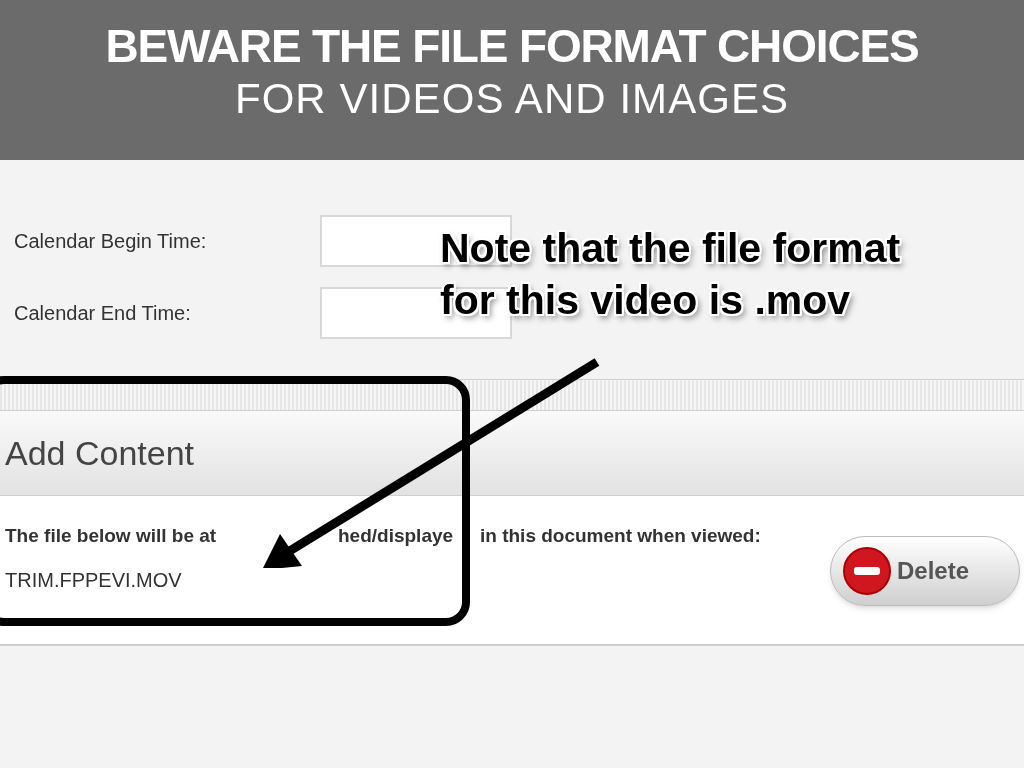 Image resolution: width=1024 pixels, height=768 pixels. What do you see at coordinates (646, 300) in the screenshot?
I see `callout-text: for this video is .mov` at bounding box center [646, 300].